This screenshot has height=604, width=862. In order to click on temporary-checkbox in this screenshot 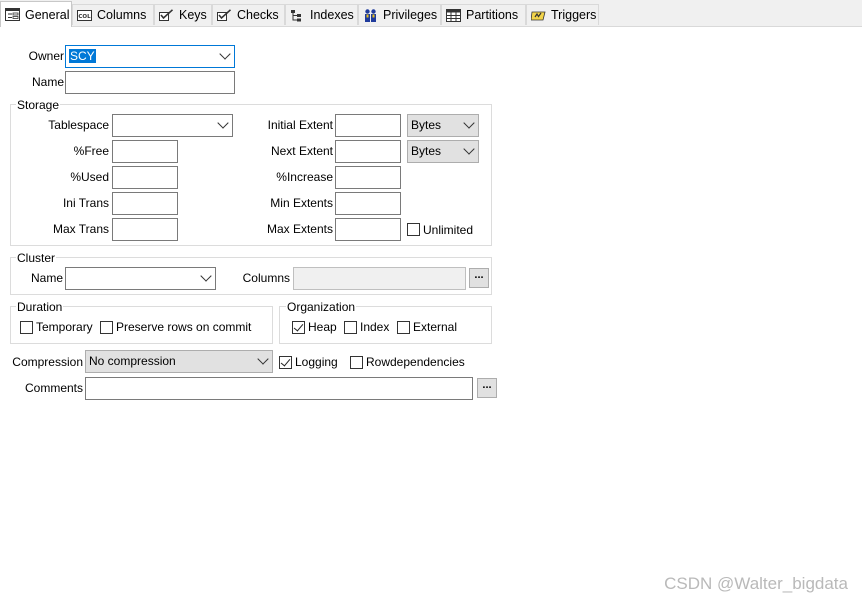, I will do `click(26, 327)`.